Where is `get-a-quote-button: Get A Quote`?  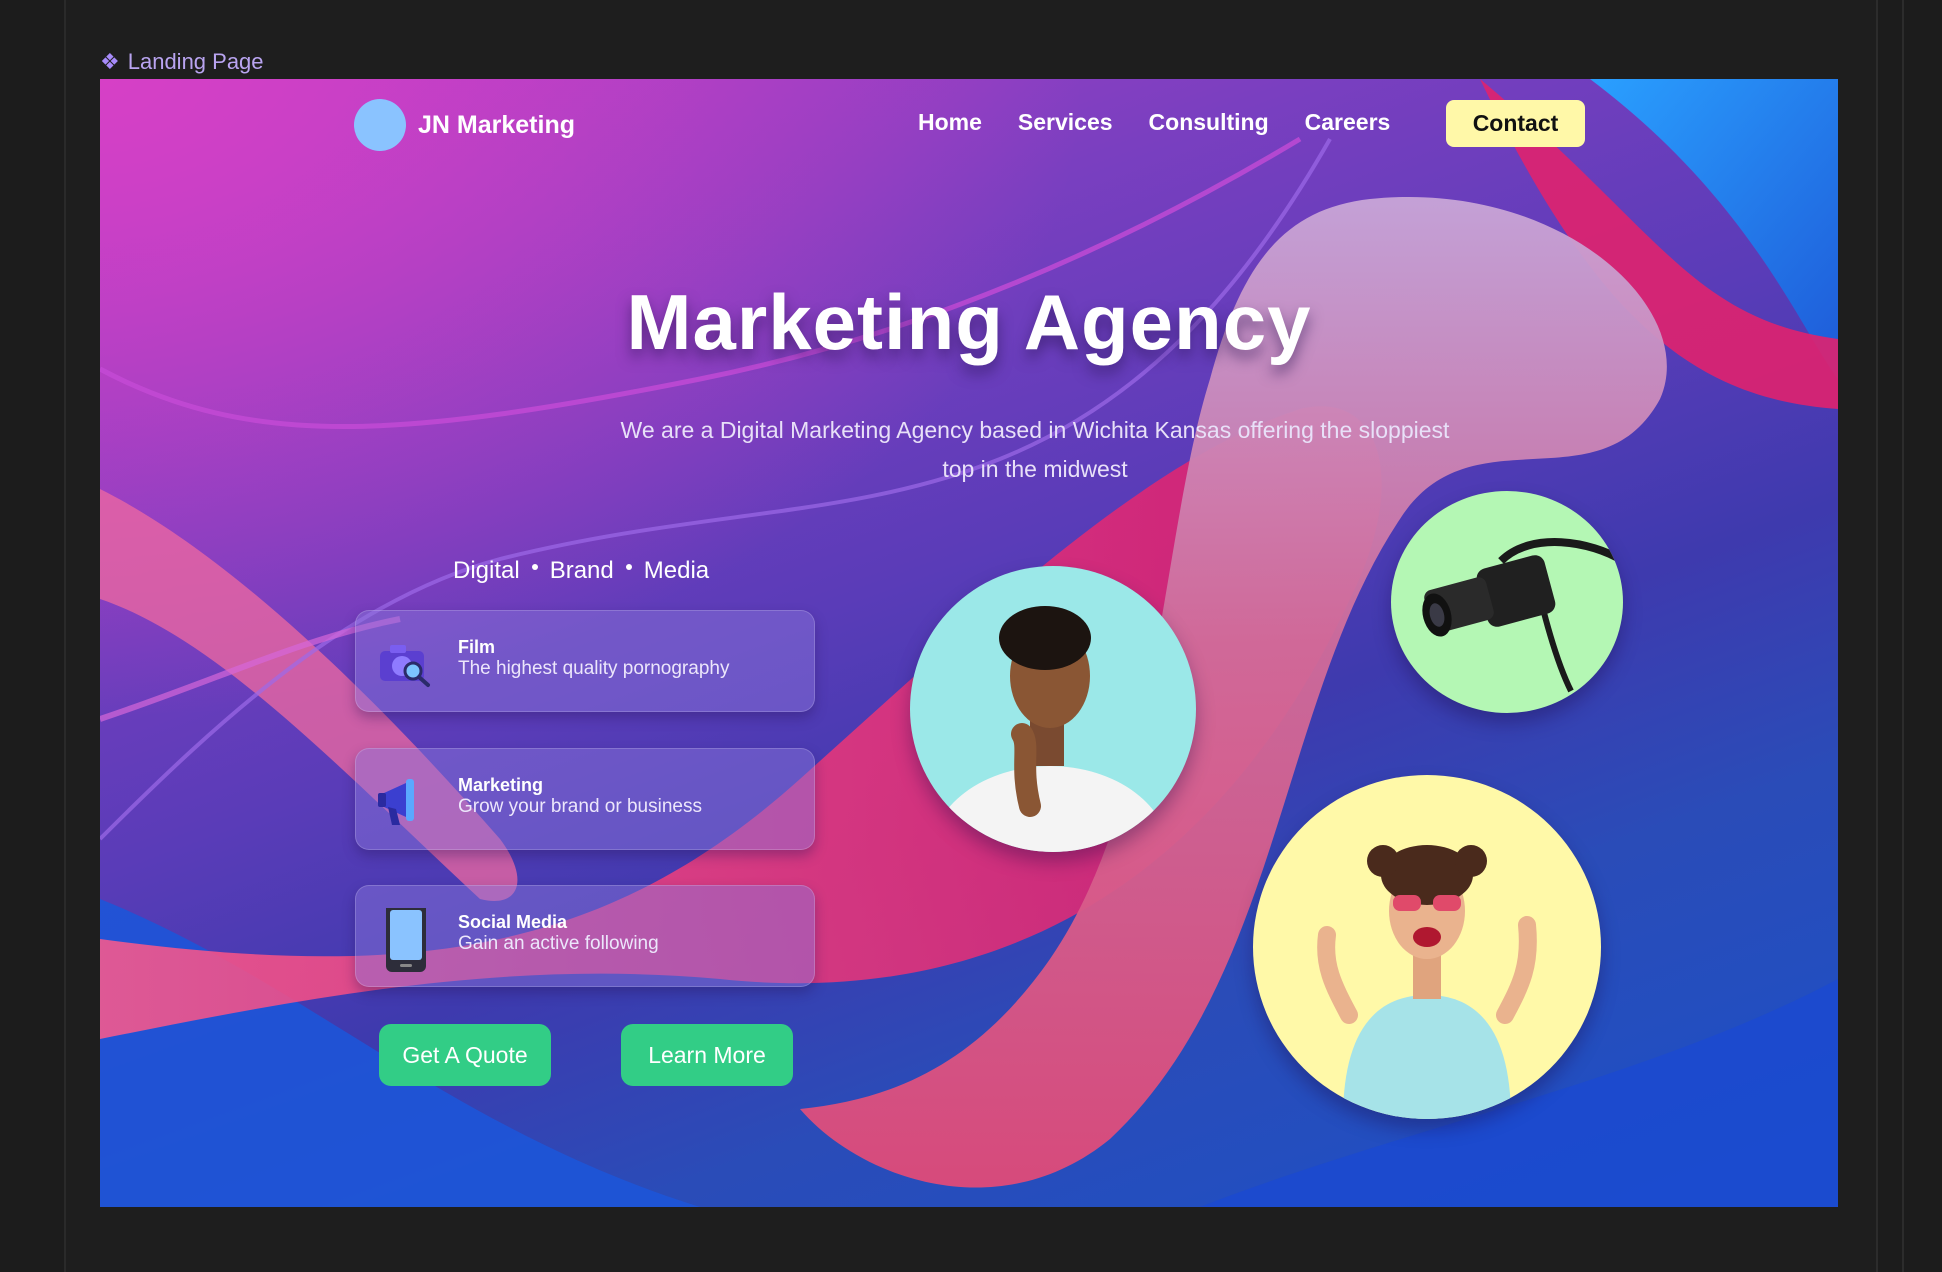 get-a-quote-button: Get A Quote is located at coordinates (465, 1055).